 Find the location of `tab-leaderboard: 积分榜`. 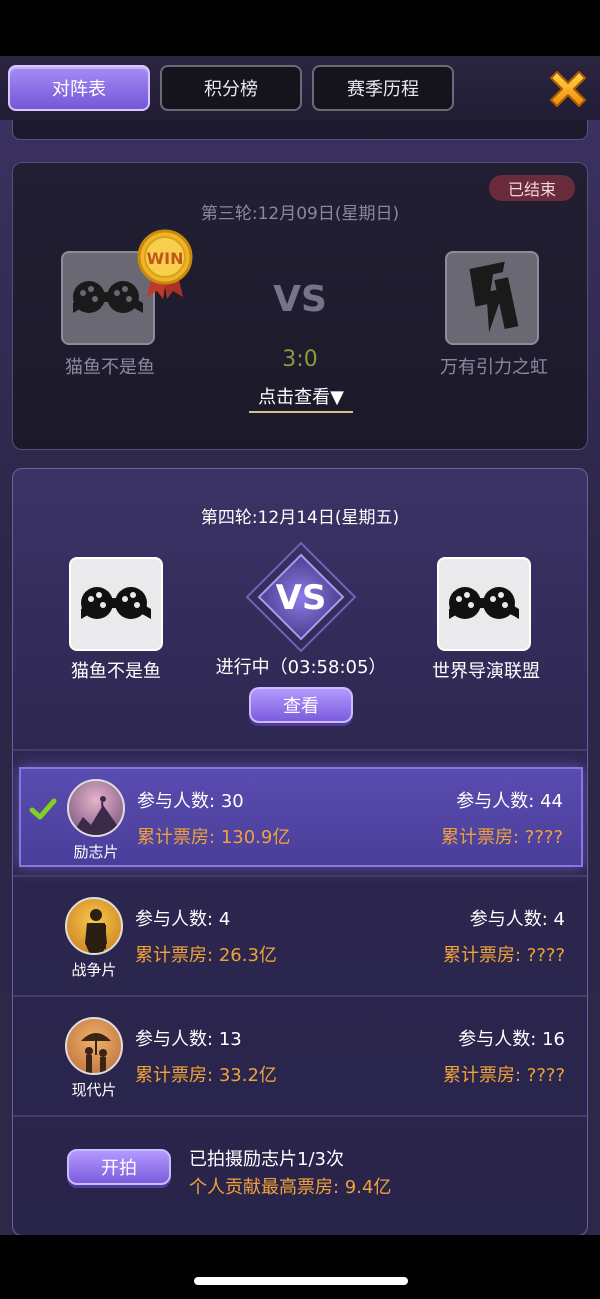

tab-leaderboard: 积分榜 is located at coordinates (231, 88).